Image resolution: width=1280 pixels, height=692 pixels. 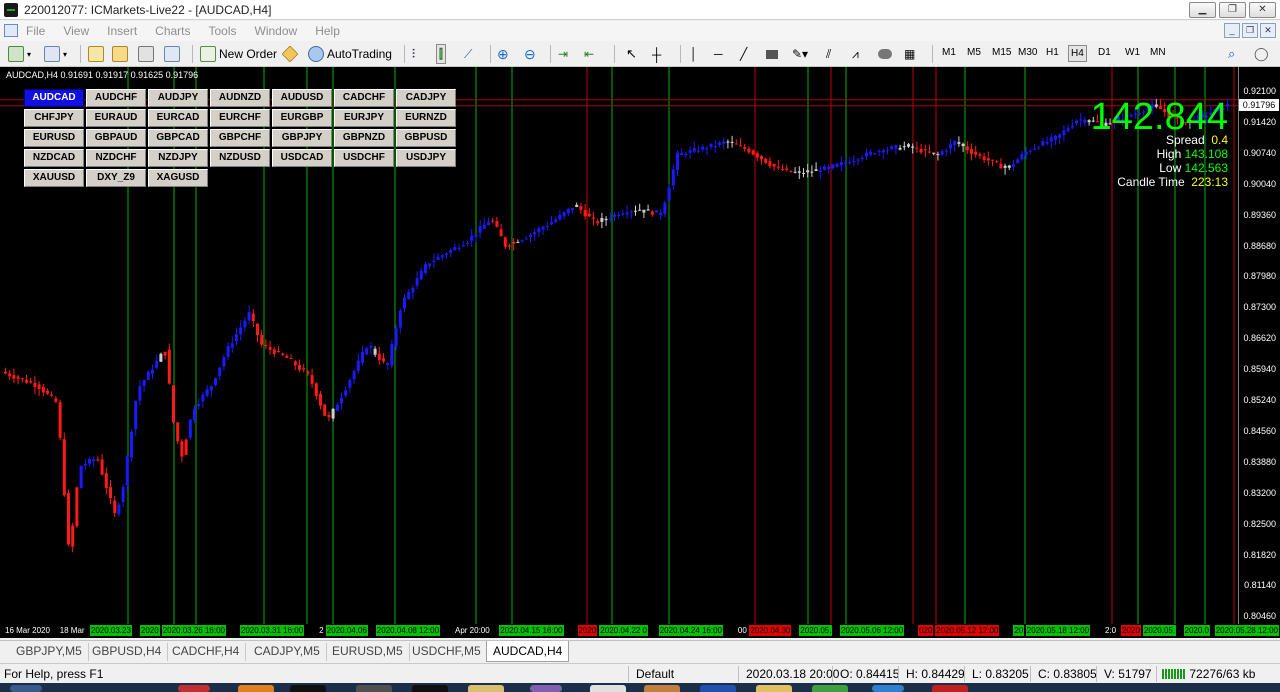 I want to click on mdi-minimize-button: _, so click(x=1232, y=30).